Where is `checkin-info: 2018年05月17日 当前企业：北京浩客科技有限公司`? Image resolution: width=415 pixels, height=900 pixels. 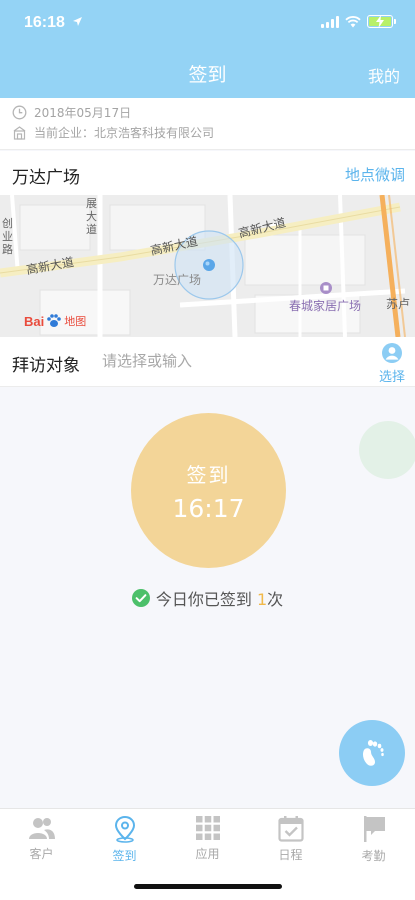
checkin-info: 2018年05月17日 当前企业：北京浩客科技有限公司 is located at coordinates (207, 124).